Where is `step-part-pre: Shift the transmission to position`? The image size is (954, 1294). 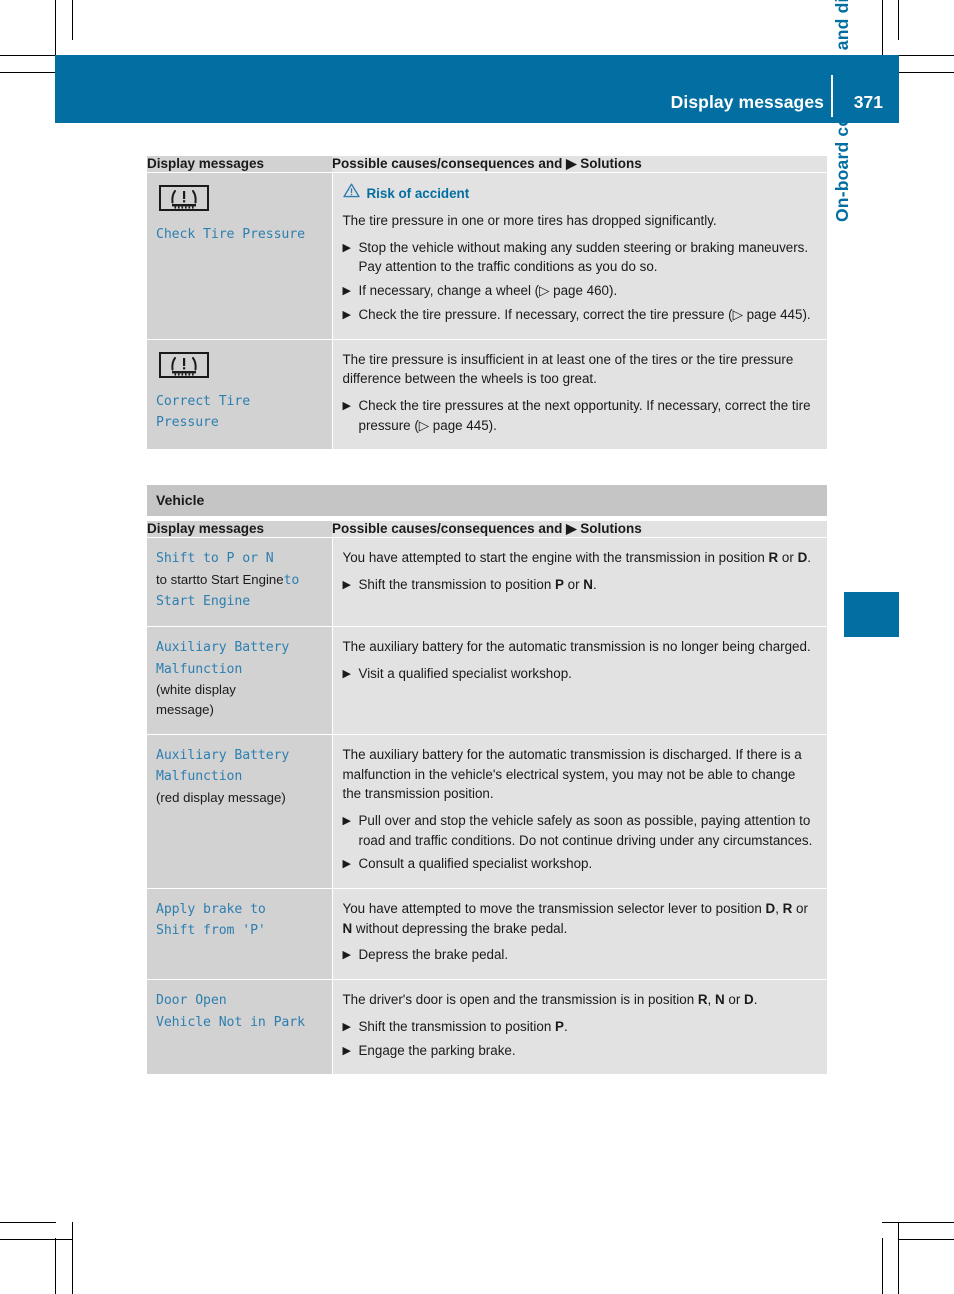
step-part-pre: Shift the transmission to position is located at coordinates (456, 585).